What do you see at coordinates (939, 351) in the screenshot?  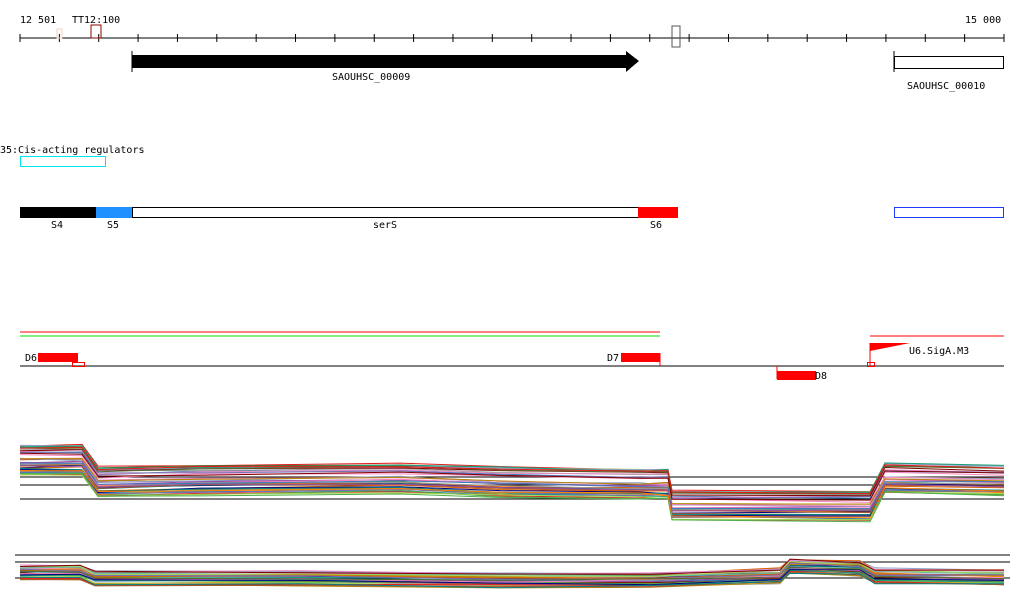 I see `feature-label: U6.SigA.M3` at bounding box center [939, 351].